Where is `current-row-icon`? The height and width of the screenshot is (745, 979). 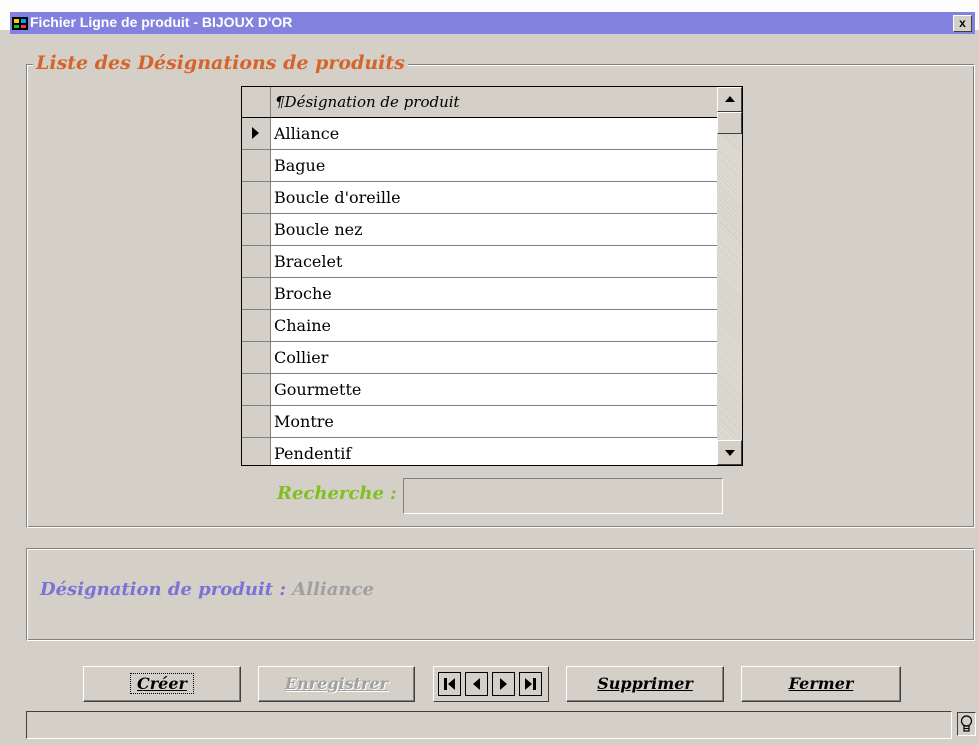
current-row-icon is located at coordinates (255, 133).